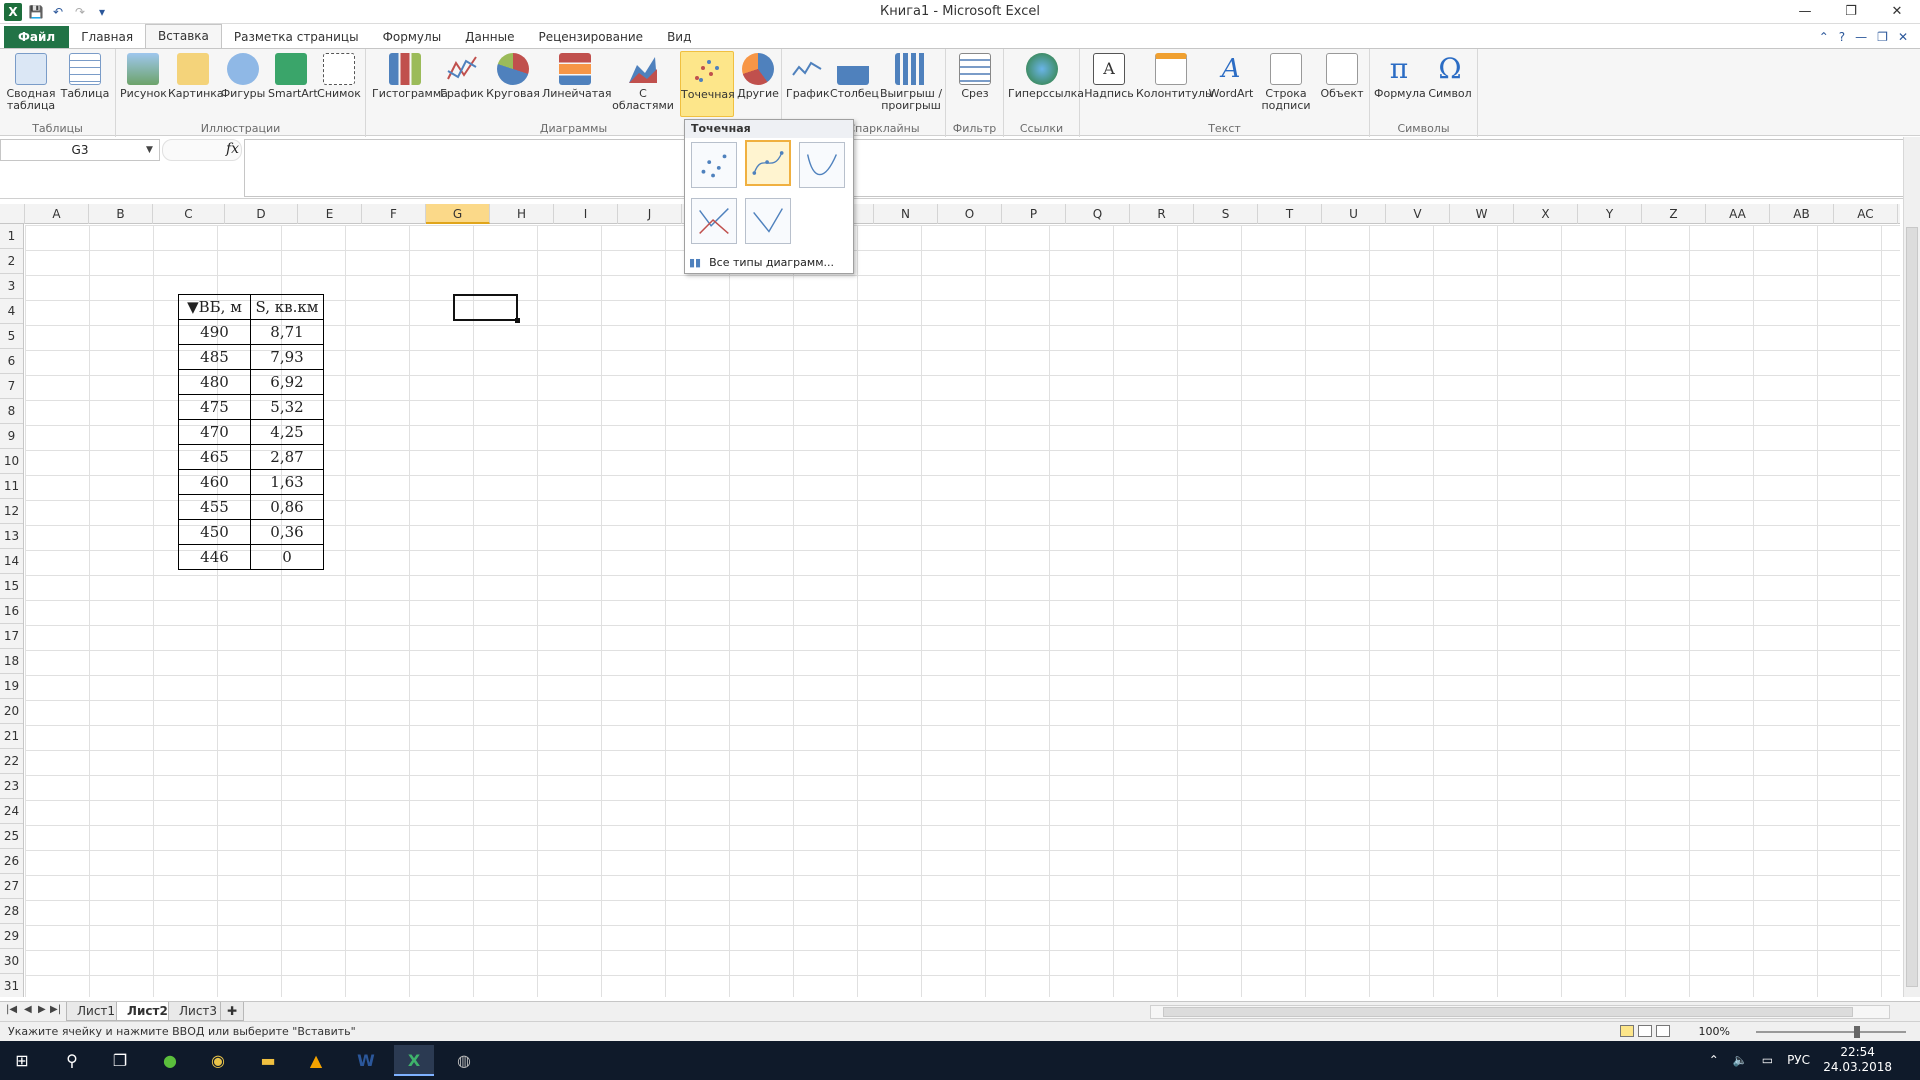 The height and width of the screenshot is (1080, 1920). I want to click on word-icon: W, so click(366, 1060).